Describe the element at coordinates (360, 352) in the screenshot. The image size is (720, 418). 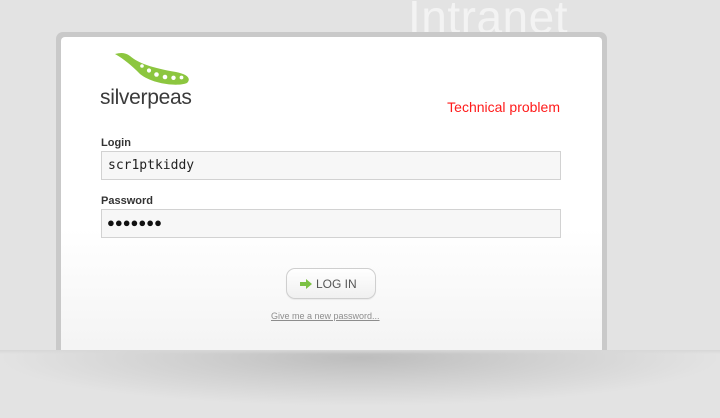
I see `card-shadow-edge` at that location.